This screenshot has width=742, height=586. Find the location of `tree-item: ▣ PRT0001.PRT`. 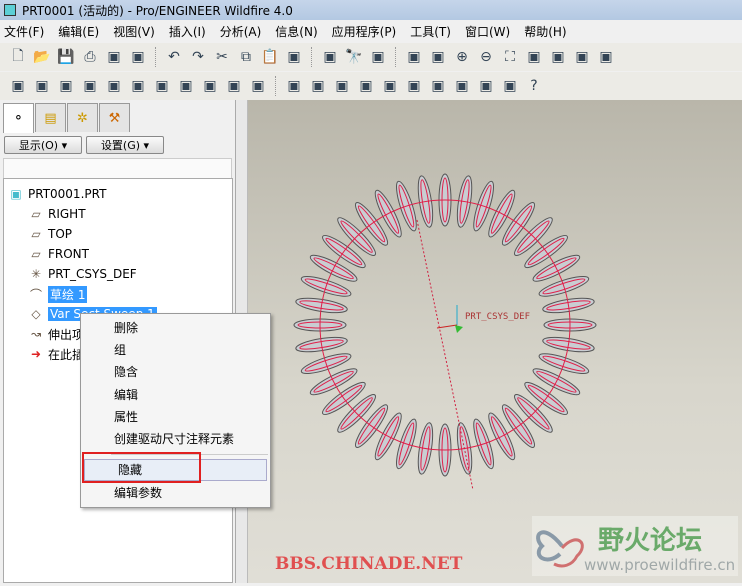

tree-item: ▣ PRT0001.PRT is located at coordinates (118, 194).